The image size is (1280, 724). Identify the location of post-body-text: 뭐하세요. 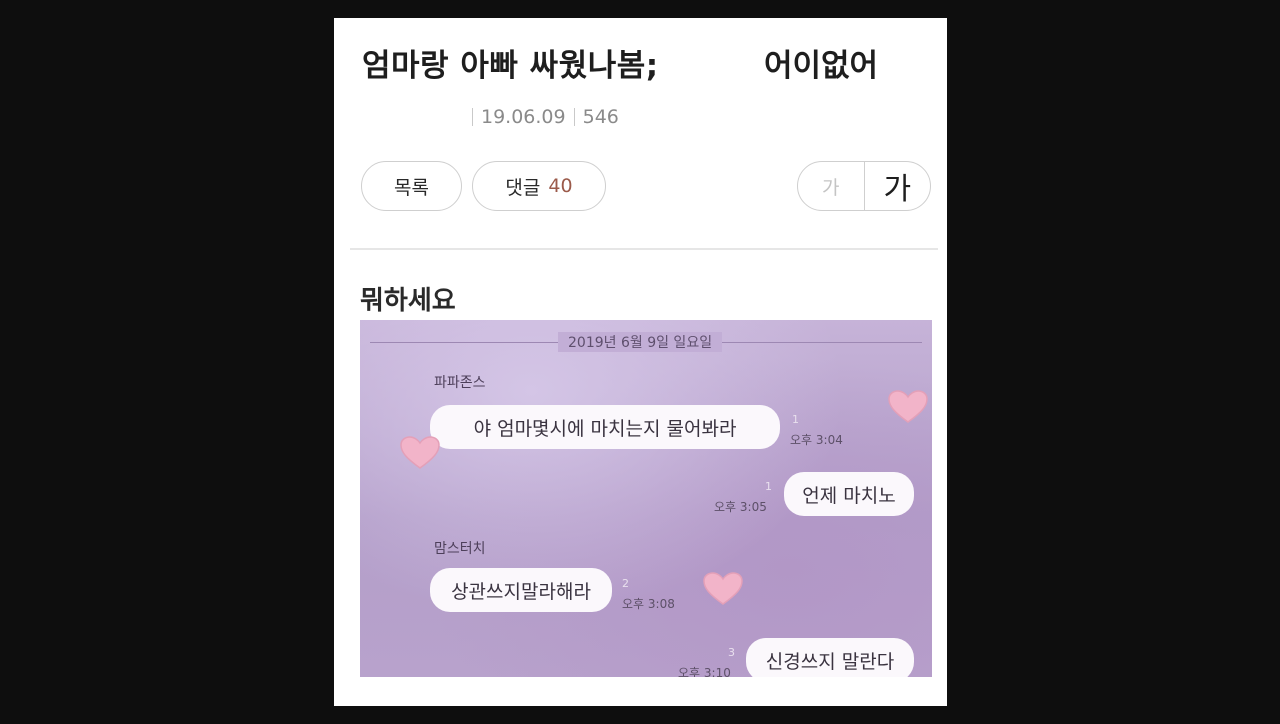
(408, 301).